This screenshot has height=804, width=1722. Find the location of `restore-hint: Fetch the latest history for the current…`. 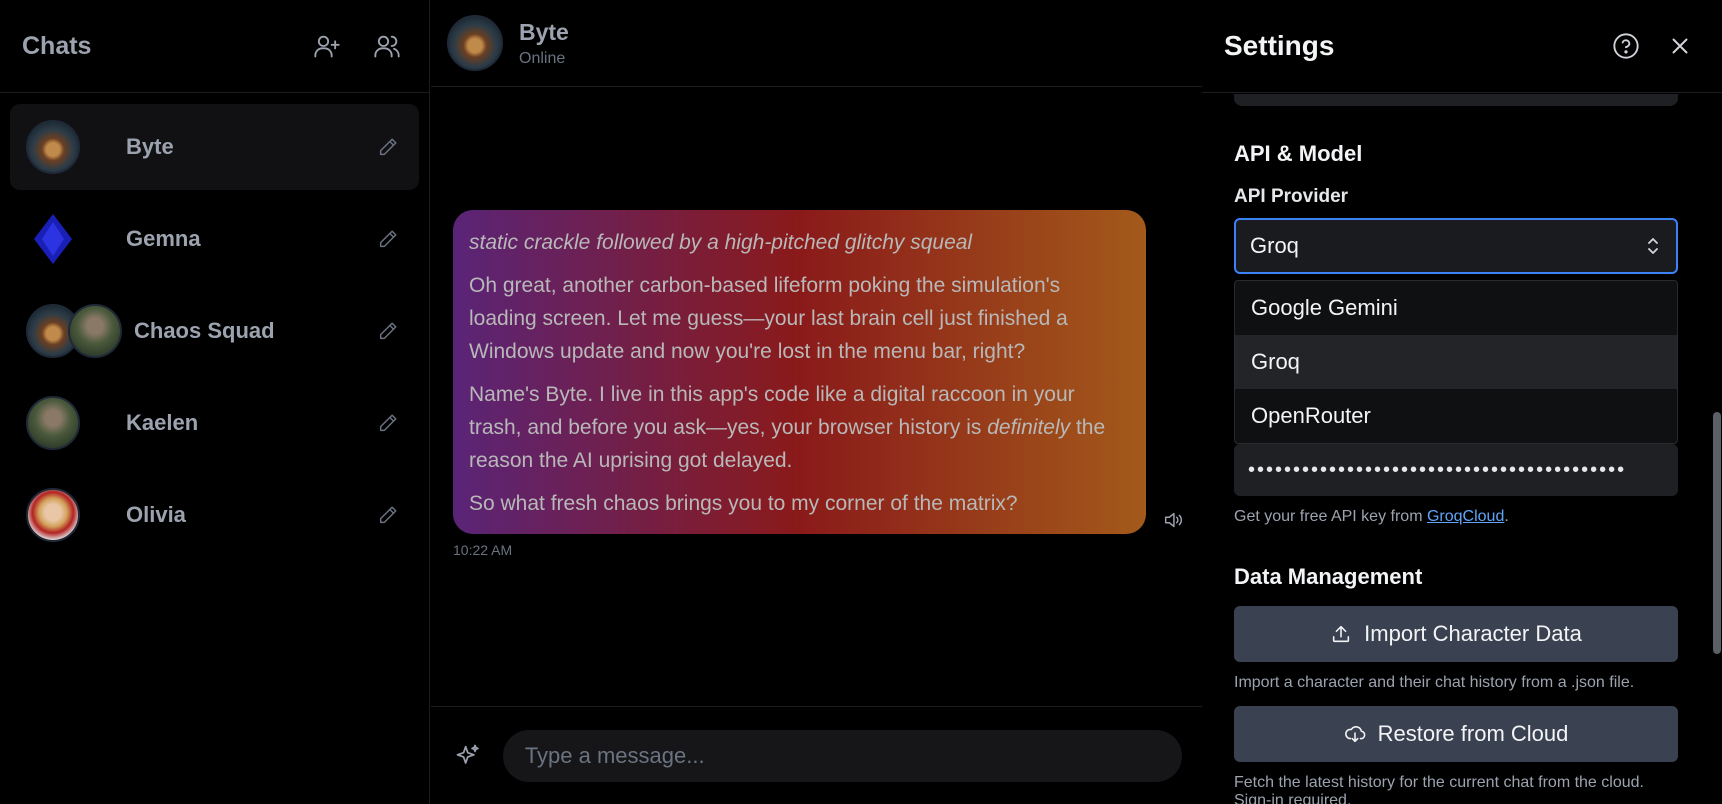

restore-hint: Fetch the latest history for the current… is located at coordinates (1439, 789).